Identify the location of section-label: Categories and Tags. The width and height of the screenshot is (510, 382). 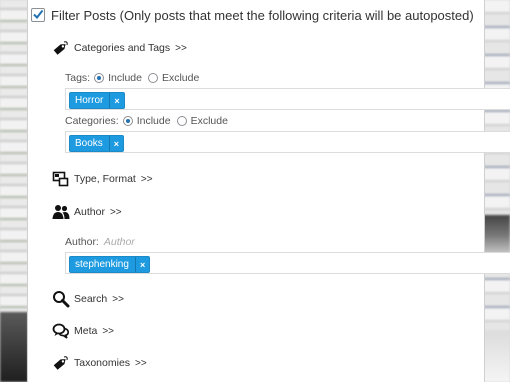
(122, 48).